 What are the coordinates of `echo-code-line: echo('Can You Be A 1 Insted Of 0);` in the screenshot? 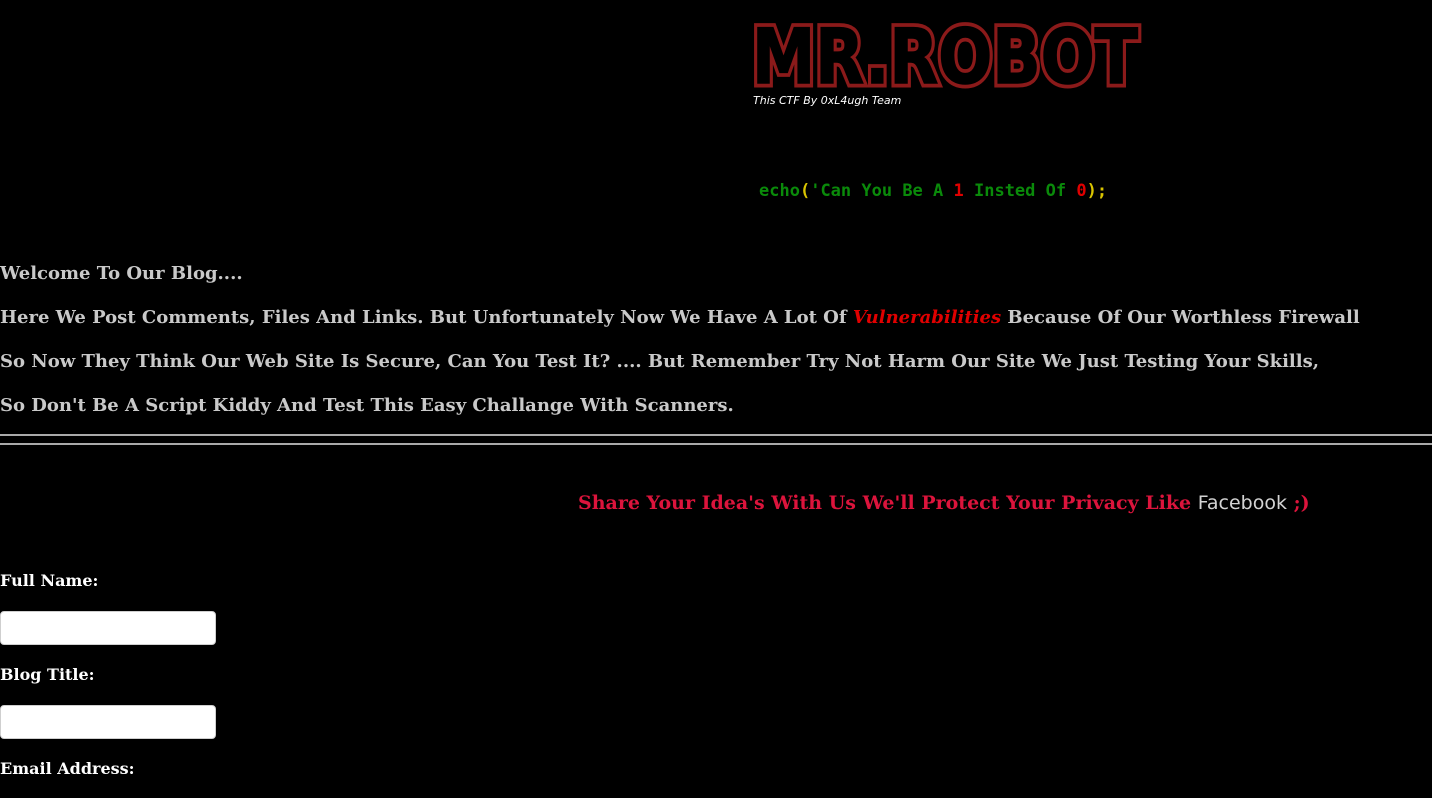 It's located at (933, 191).